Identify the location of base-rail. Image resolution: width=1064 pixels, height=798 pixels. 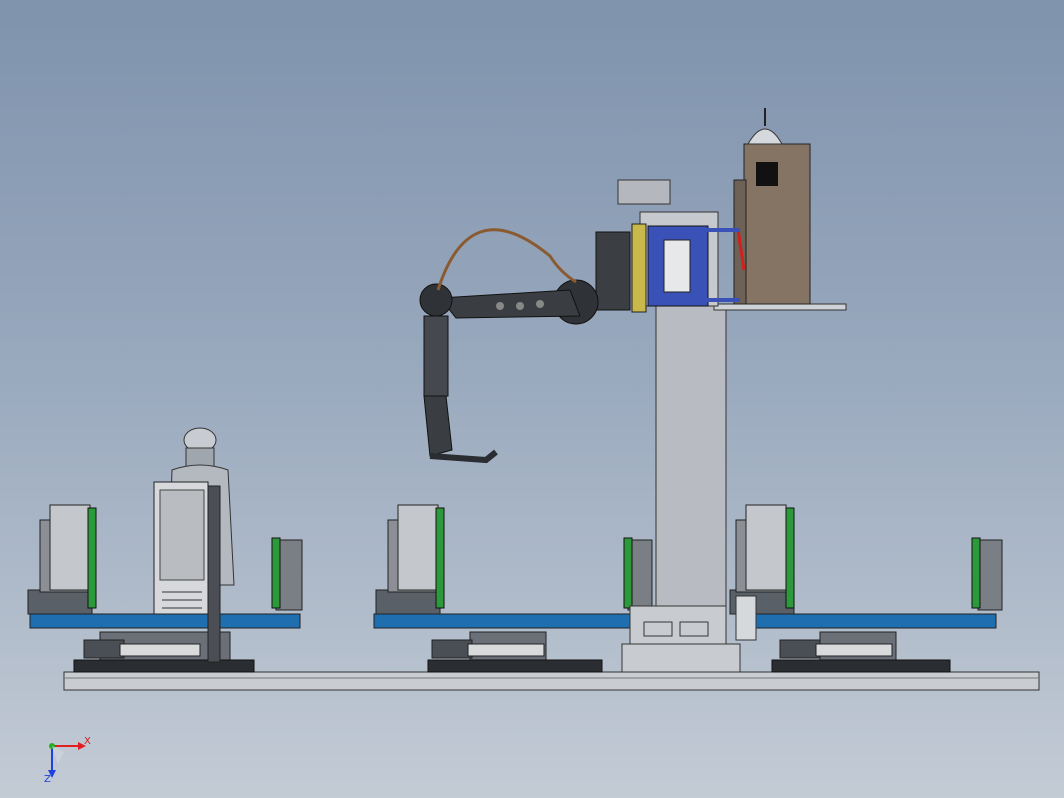
(551, 681).